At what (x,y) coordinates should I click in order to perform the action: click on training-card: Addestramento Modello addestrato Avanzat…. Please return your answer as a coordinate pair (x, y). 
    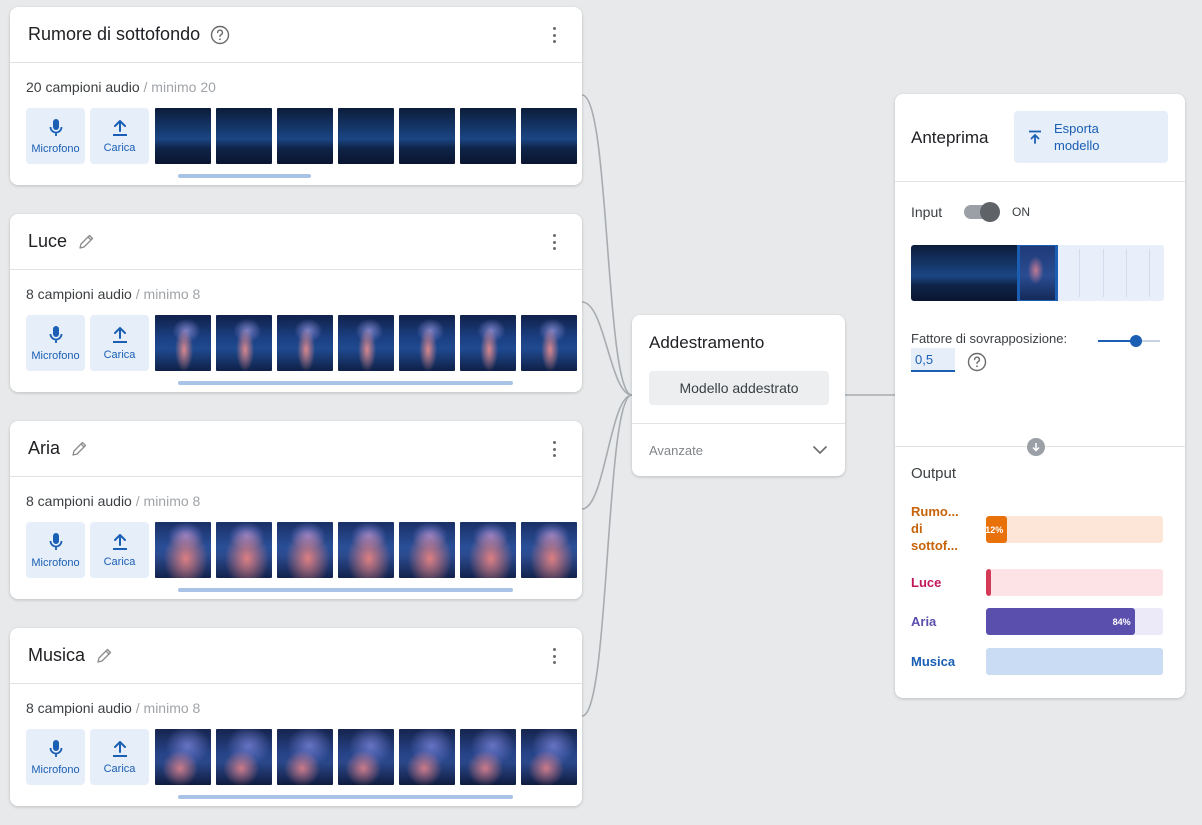
    Looking at the image, I should click on (738, 395).